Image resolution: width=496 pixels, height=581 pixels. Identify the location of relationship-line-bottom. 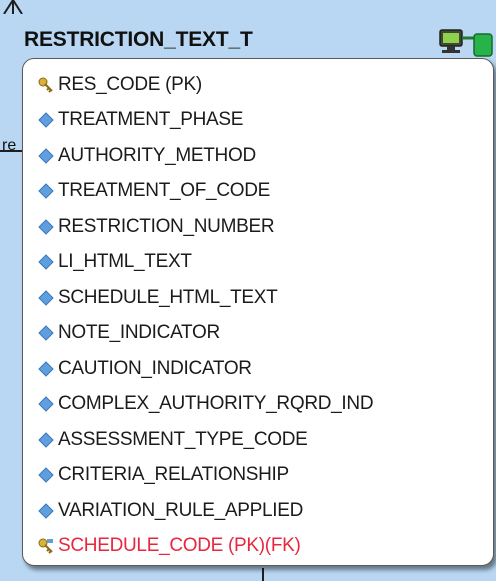
(263, 574).